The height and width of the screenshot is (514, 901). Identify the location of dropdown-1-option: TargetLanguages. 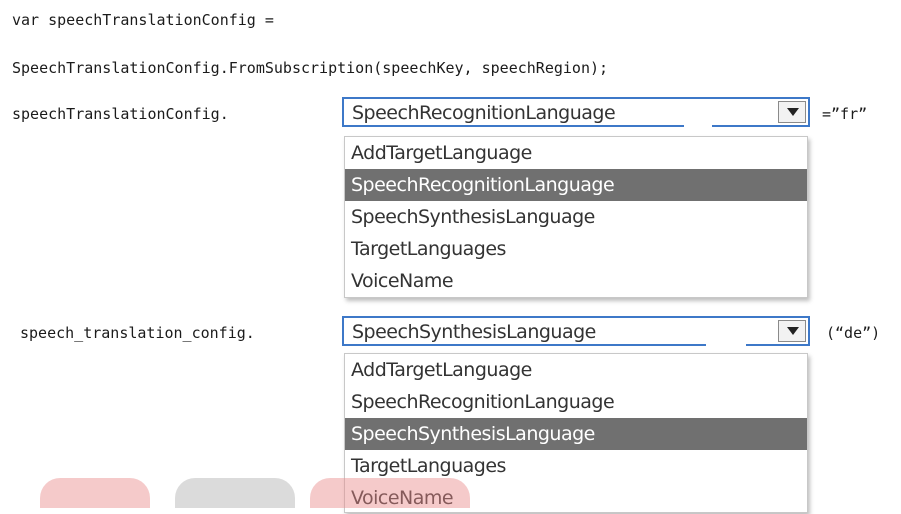
(576, 249).